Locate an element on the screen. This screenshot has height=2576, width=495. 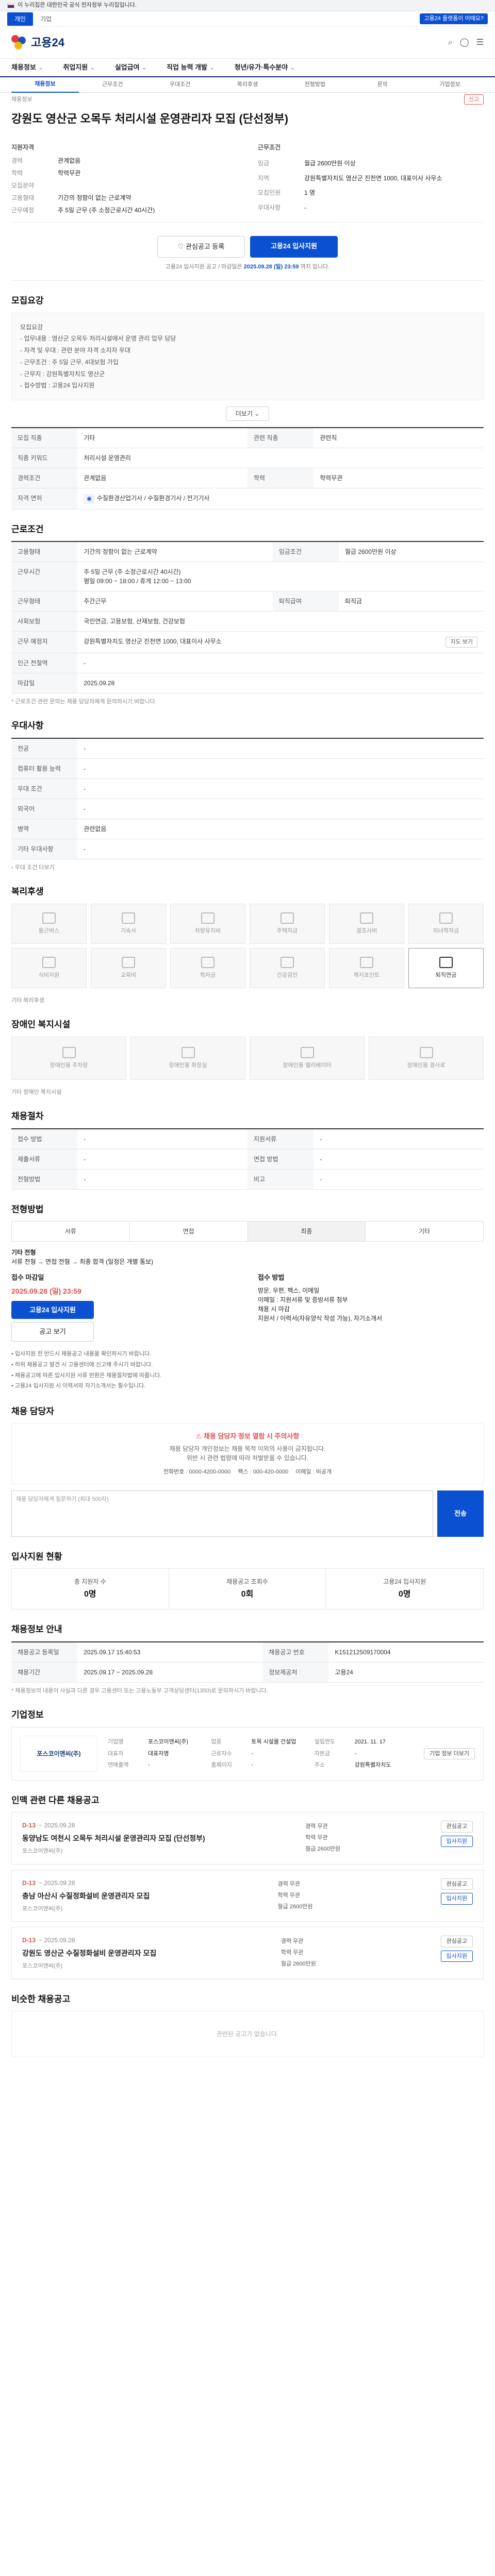
pref-more-link: › 우대 조건 더보기 is located at coordinates (247, 867).